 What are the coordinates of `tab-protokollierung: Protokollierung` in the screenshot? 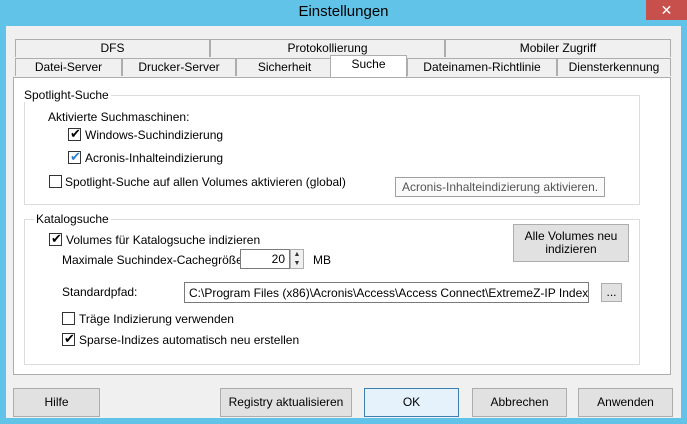 It's located at (327, 48).